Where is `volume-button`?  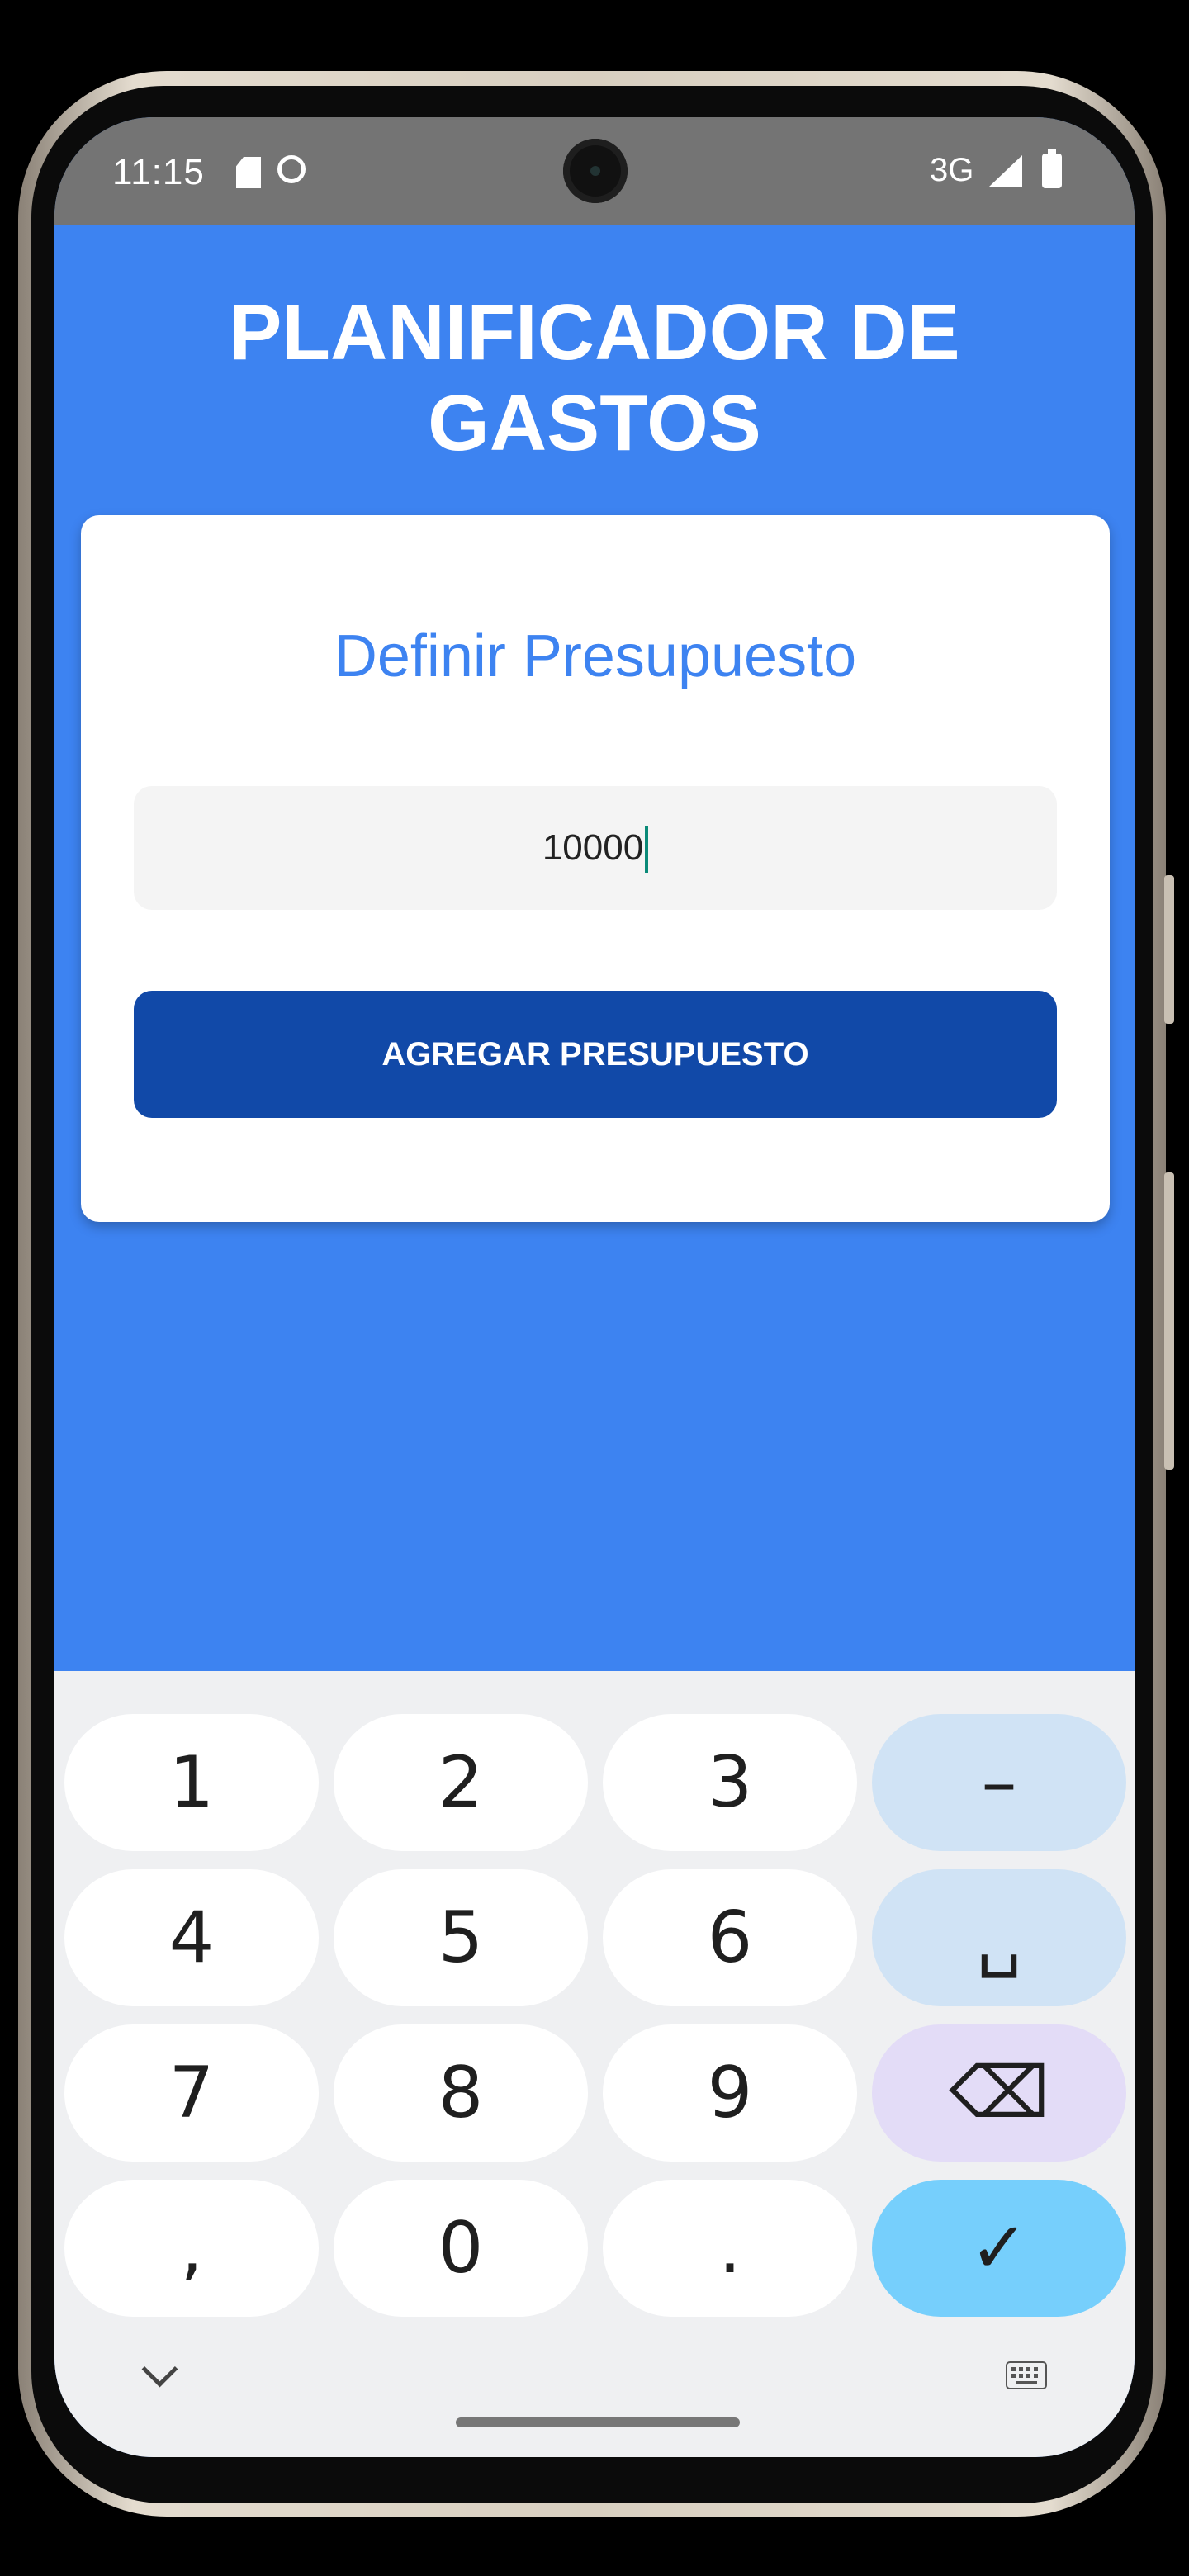
volume-button is located at coordinates (1169, 949).